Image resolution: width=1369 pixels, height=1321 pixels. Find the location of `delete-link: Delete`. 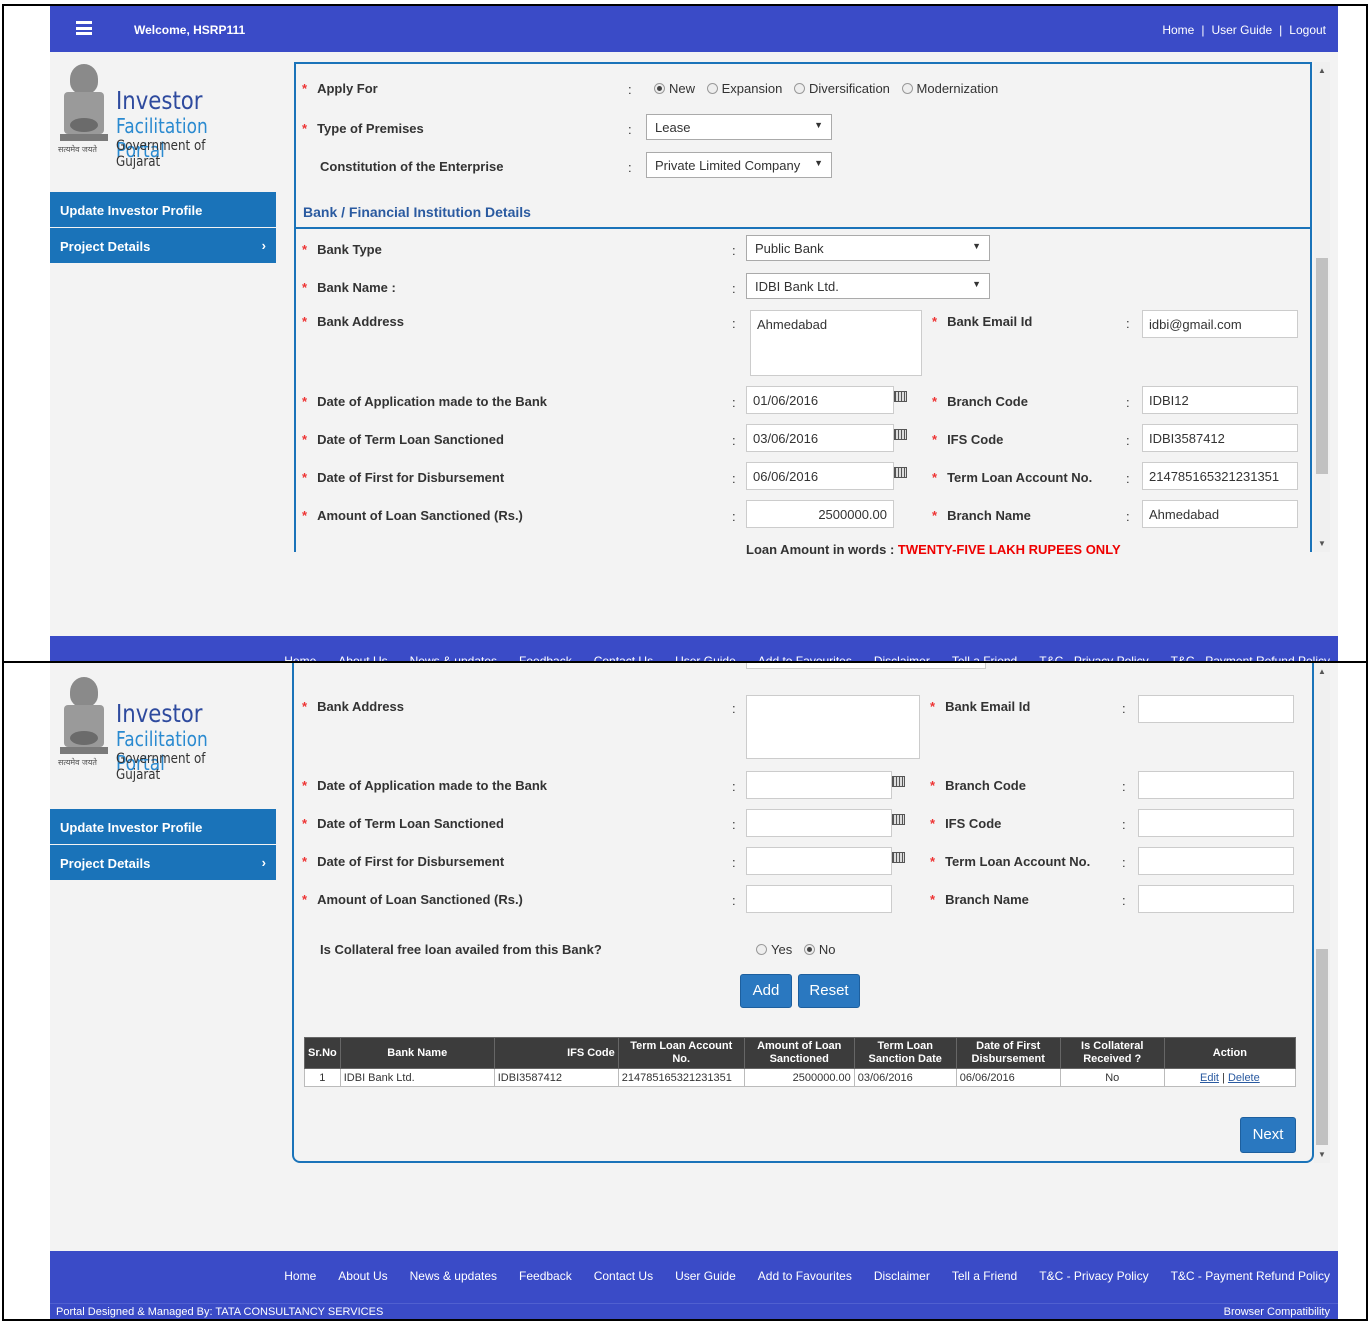

delete-link: Delete is located at coordinates (1244, 1078).